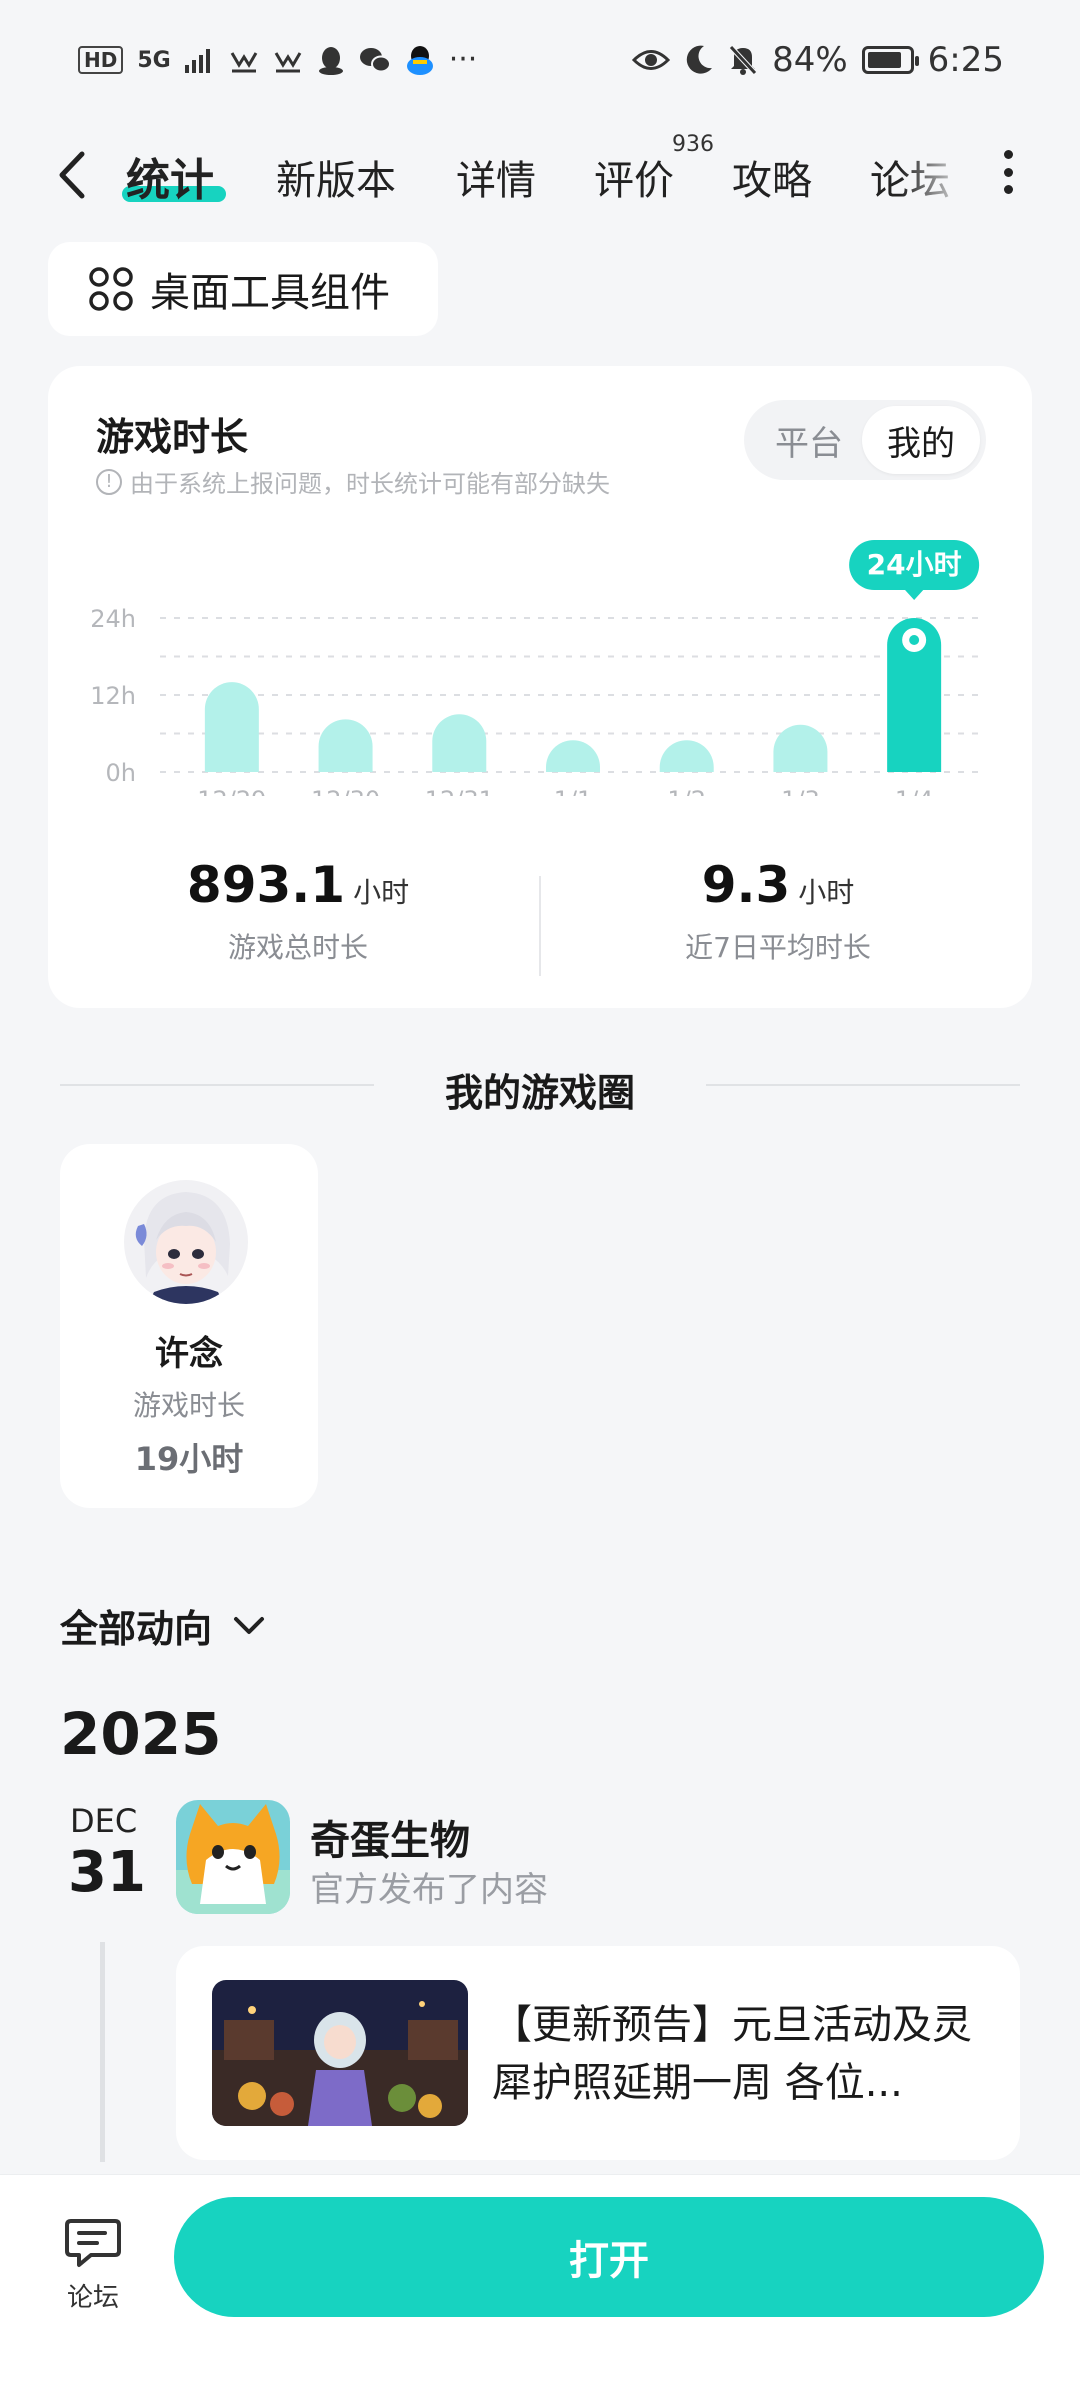  What do you see at coordinates (113, 619) in the screenshot?
I see `y-tick-label: 24h` at bounding box center [113, 619].